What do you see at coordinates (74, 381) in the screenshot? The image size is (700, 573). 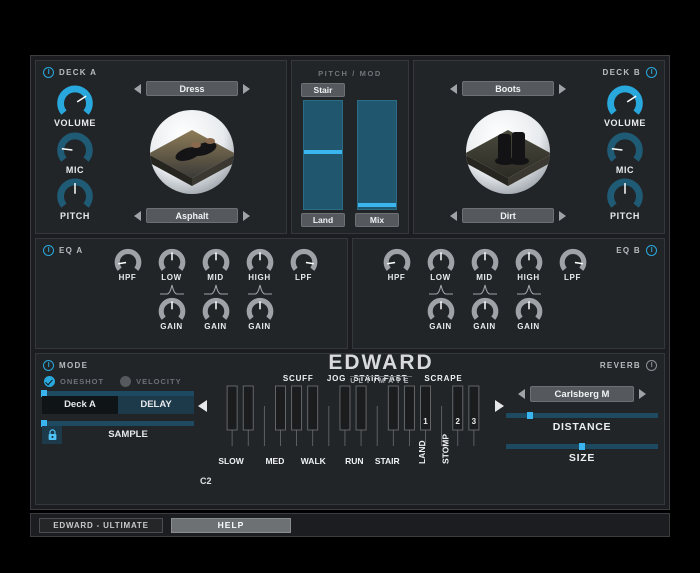 I see `oneshot-option: ONESHOT` at bounding box center [74, 381].